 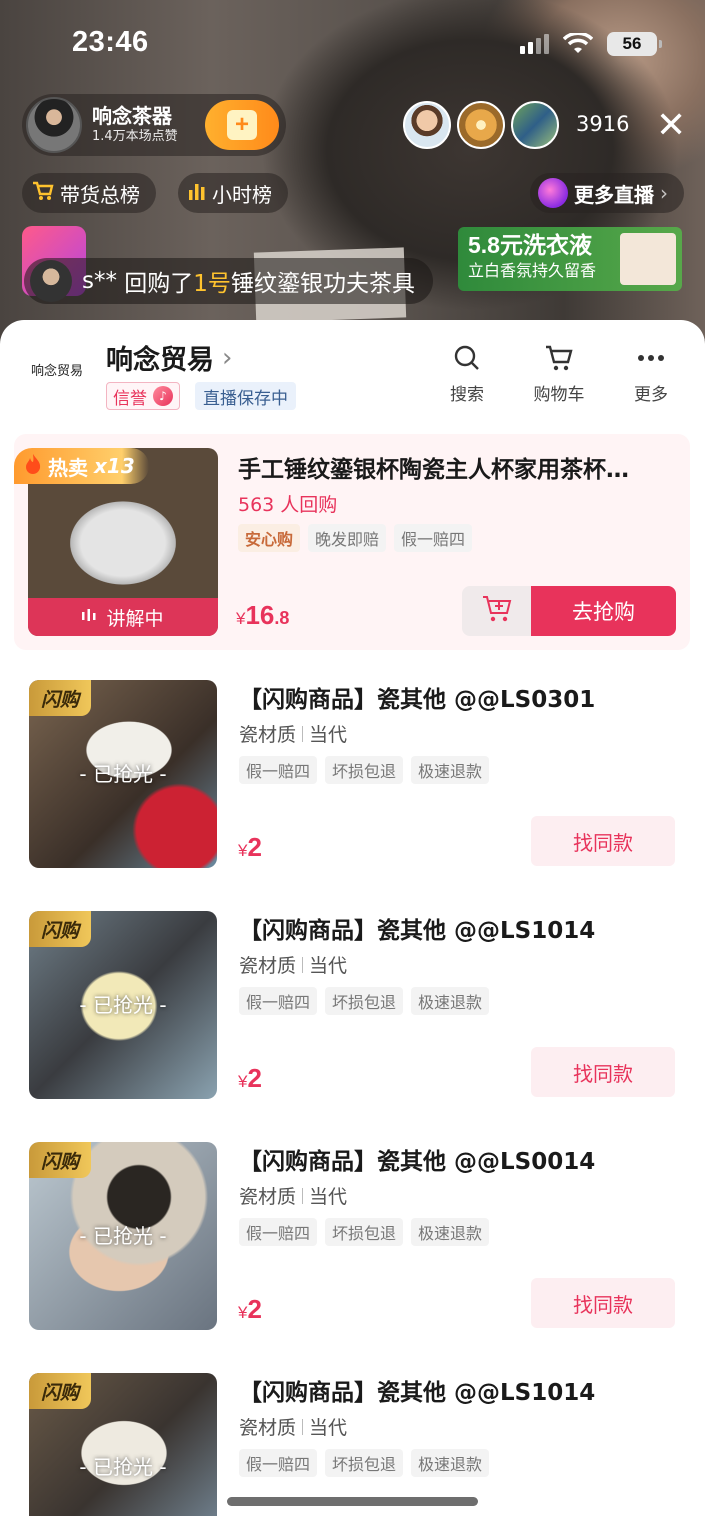 What do you see at coordinates (269, 538) in the screenshot?
I see `tag: 安心购` at bounding box center [269, 538].